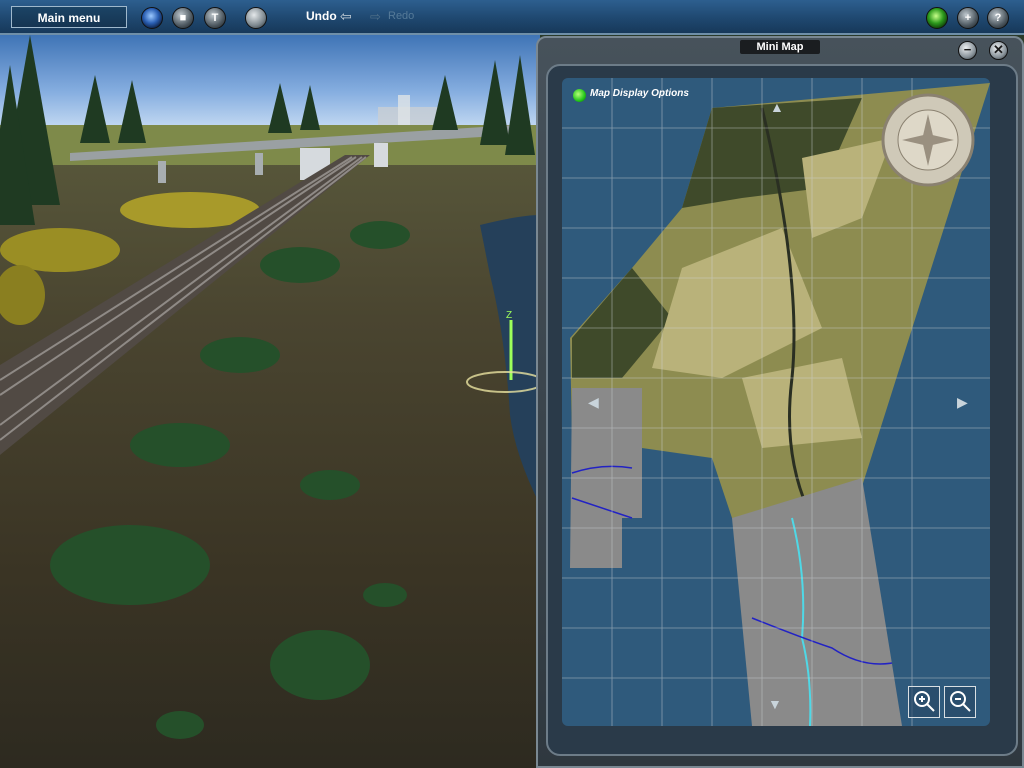  Describe the element at coordinates (780, 47) in the screenshot. I see `minimap-title: Mini Map` at that location.